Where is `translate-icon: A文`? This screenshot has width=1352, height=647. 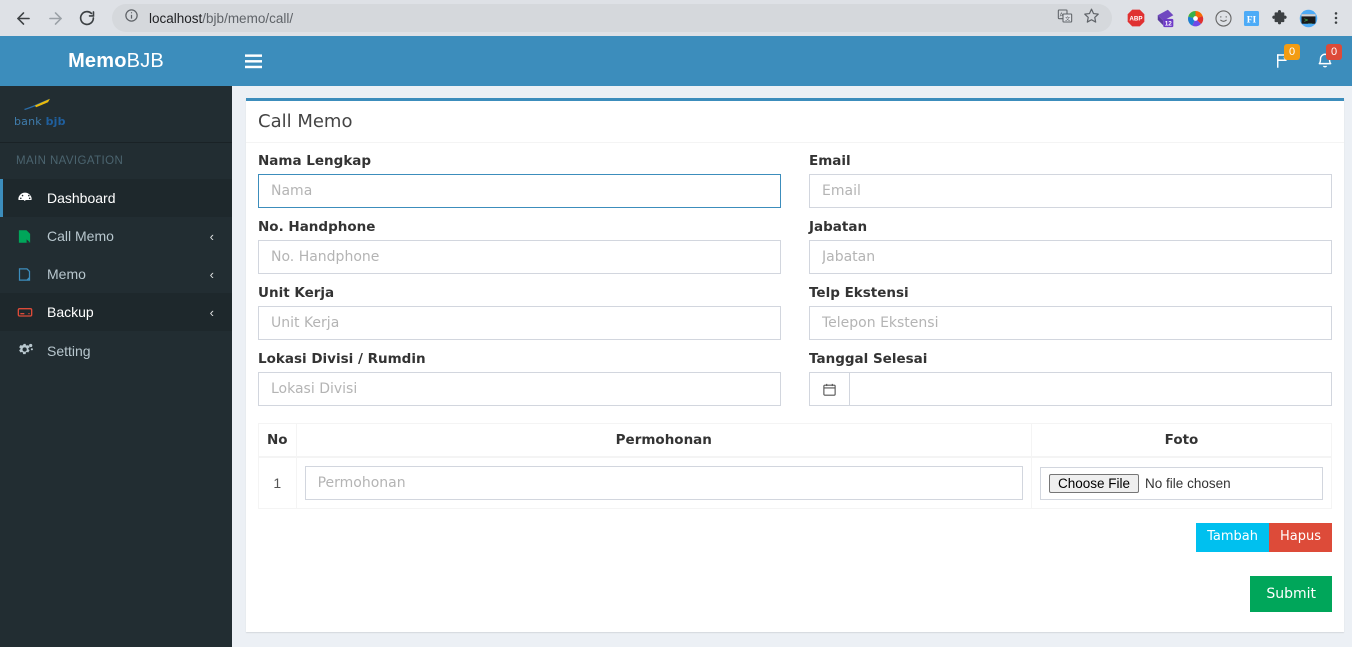 translate-icon: A文 is located at coordinates (1065, 18).